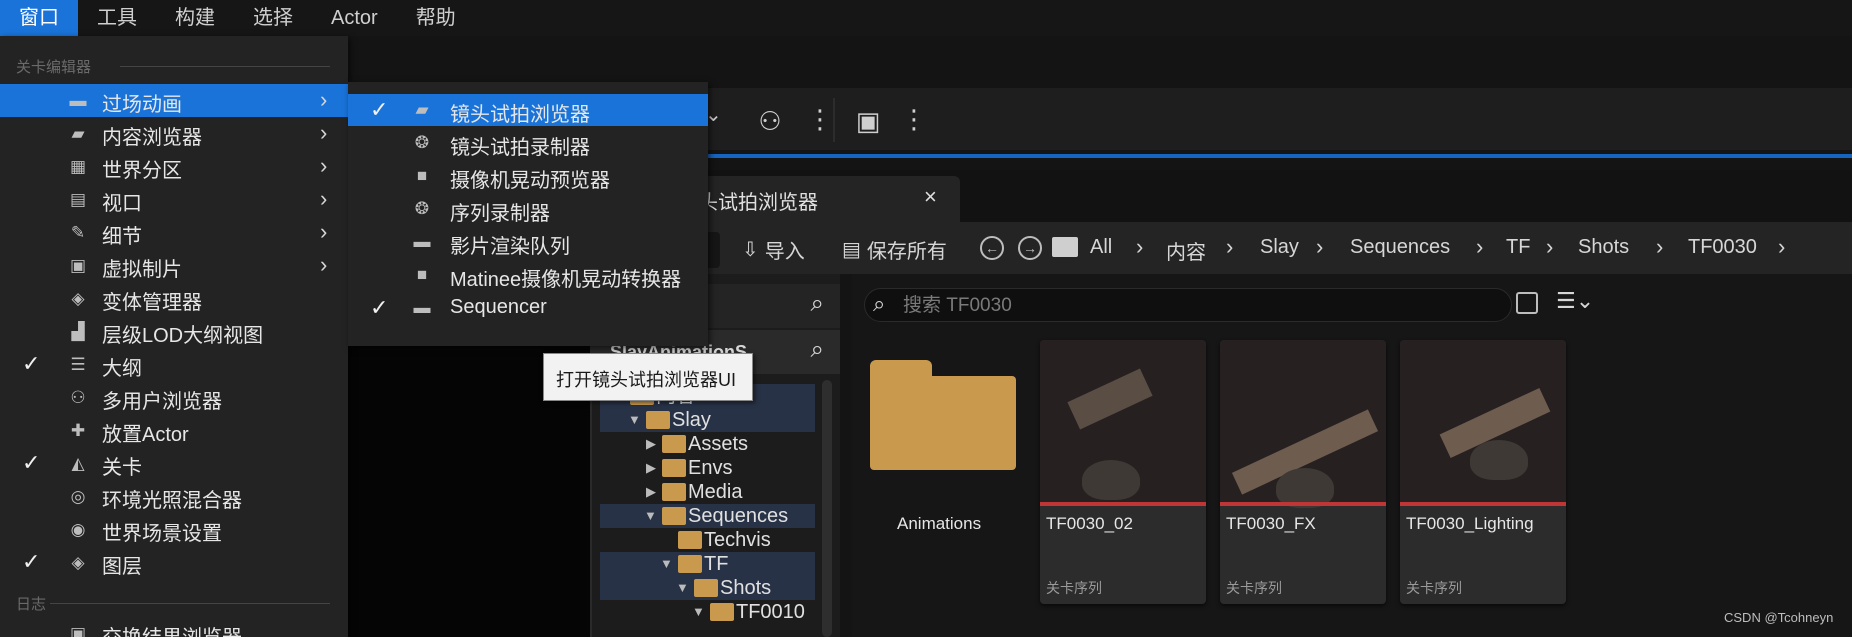  Describe the element at coordinates (707, 612) in the screenshot. I see `tree-item: ▼ TF0010` at that location.